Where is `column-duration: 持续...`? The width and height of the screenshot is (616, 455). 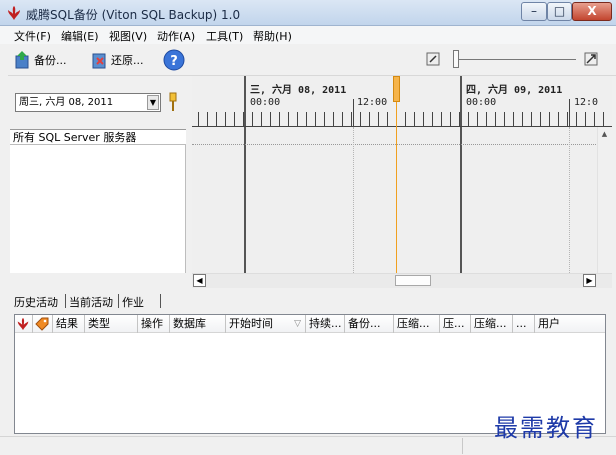
column-duration: 持续... is located at coordinates (325, 324).